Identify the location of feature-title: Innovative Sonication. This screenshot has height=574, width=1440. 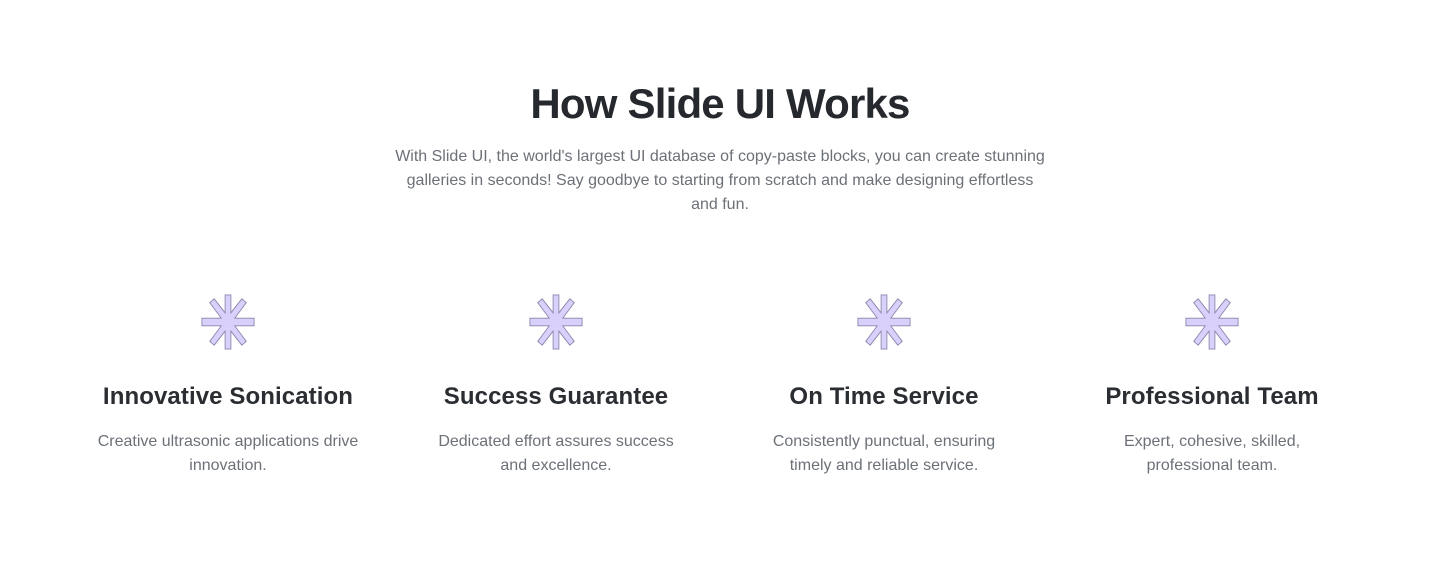
(228, 396).